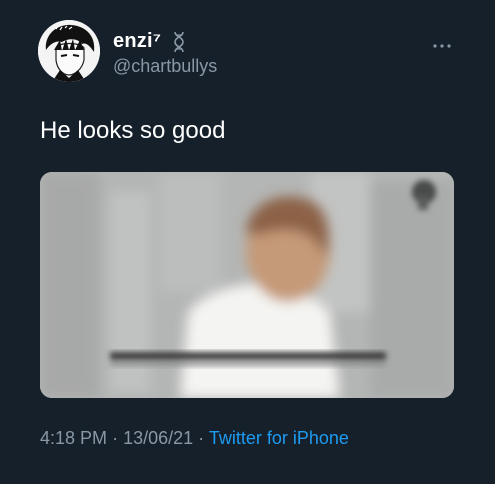 The width and height of the screenshot is (495, 484). I want to click on avatar, so click(69, 51).